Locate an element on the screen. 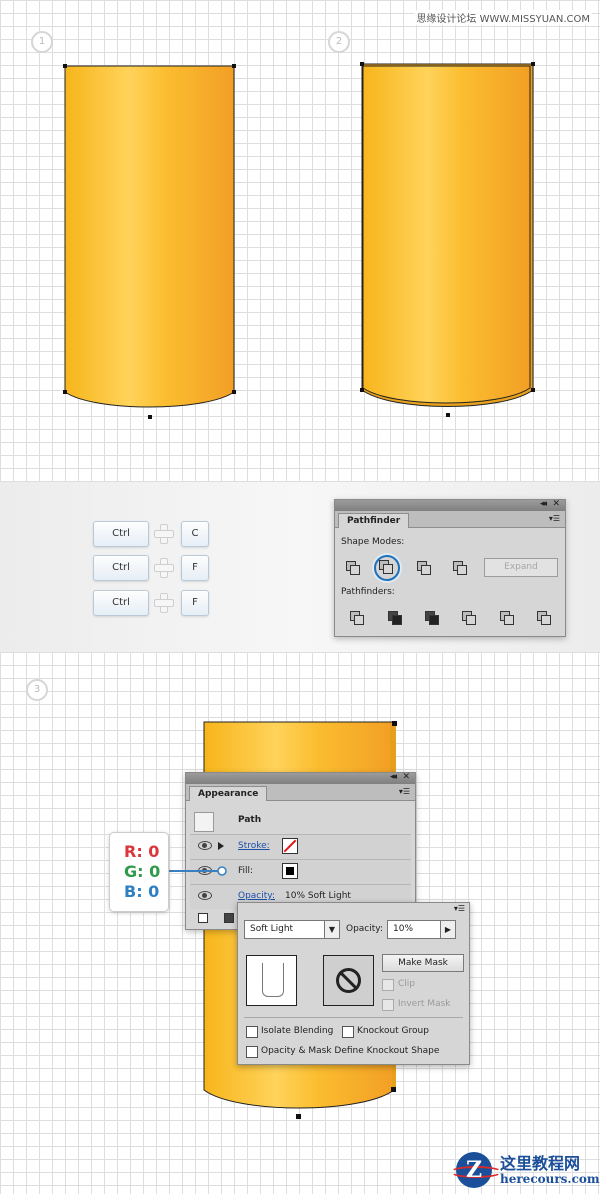 This screenshot has width=600, height=1194. blend-mode-select: Soft Light ▼ is located at coordinates (292, 929).